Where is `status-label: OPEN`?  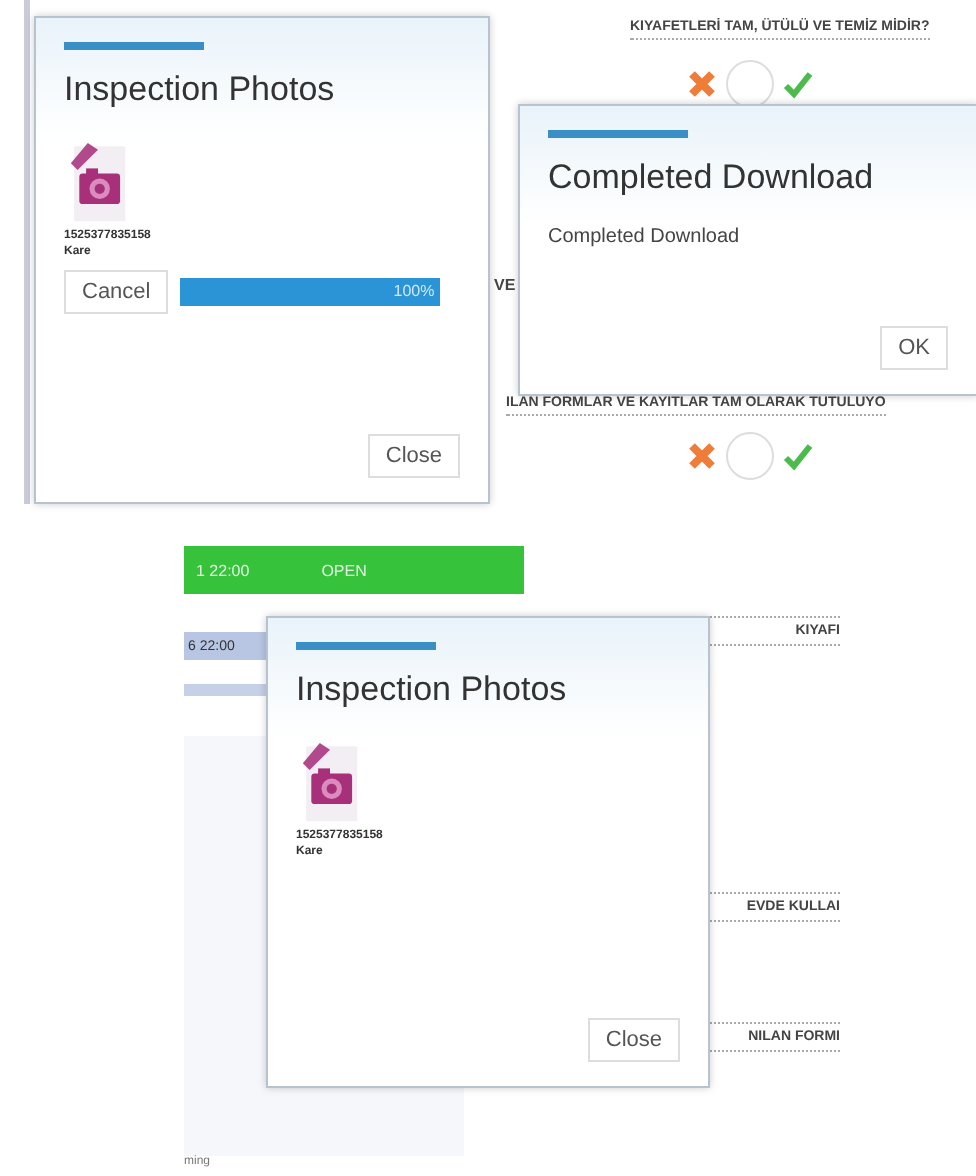
status-label: OPEN is located at coordinates (344, 570).